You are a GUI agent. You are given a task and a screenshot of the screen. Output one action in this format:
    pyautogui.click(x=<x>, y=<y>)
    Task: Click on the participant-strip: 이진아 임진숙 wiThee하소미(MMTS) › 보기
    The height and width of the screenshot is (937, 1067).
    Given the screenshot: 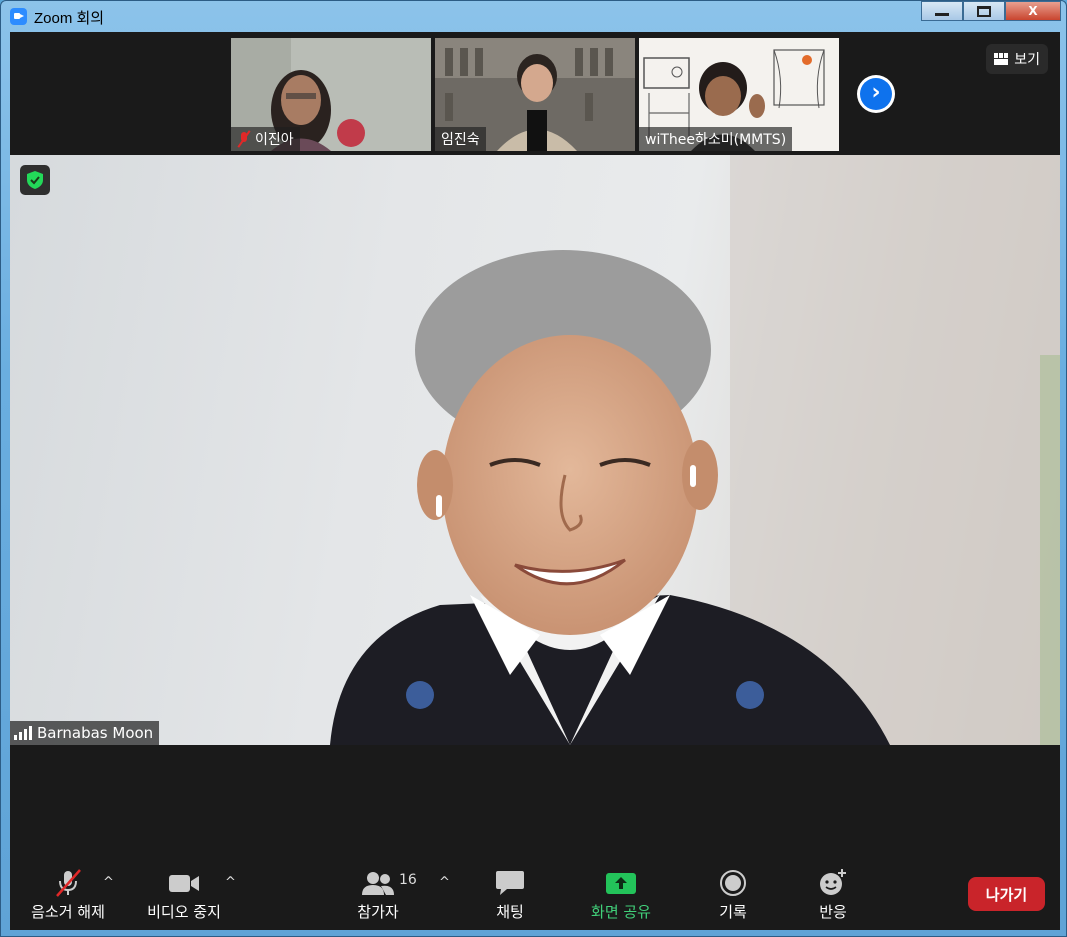 What is the action you would take?
    pyautogui.click(x=535, y=93)
    